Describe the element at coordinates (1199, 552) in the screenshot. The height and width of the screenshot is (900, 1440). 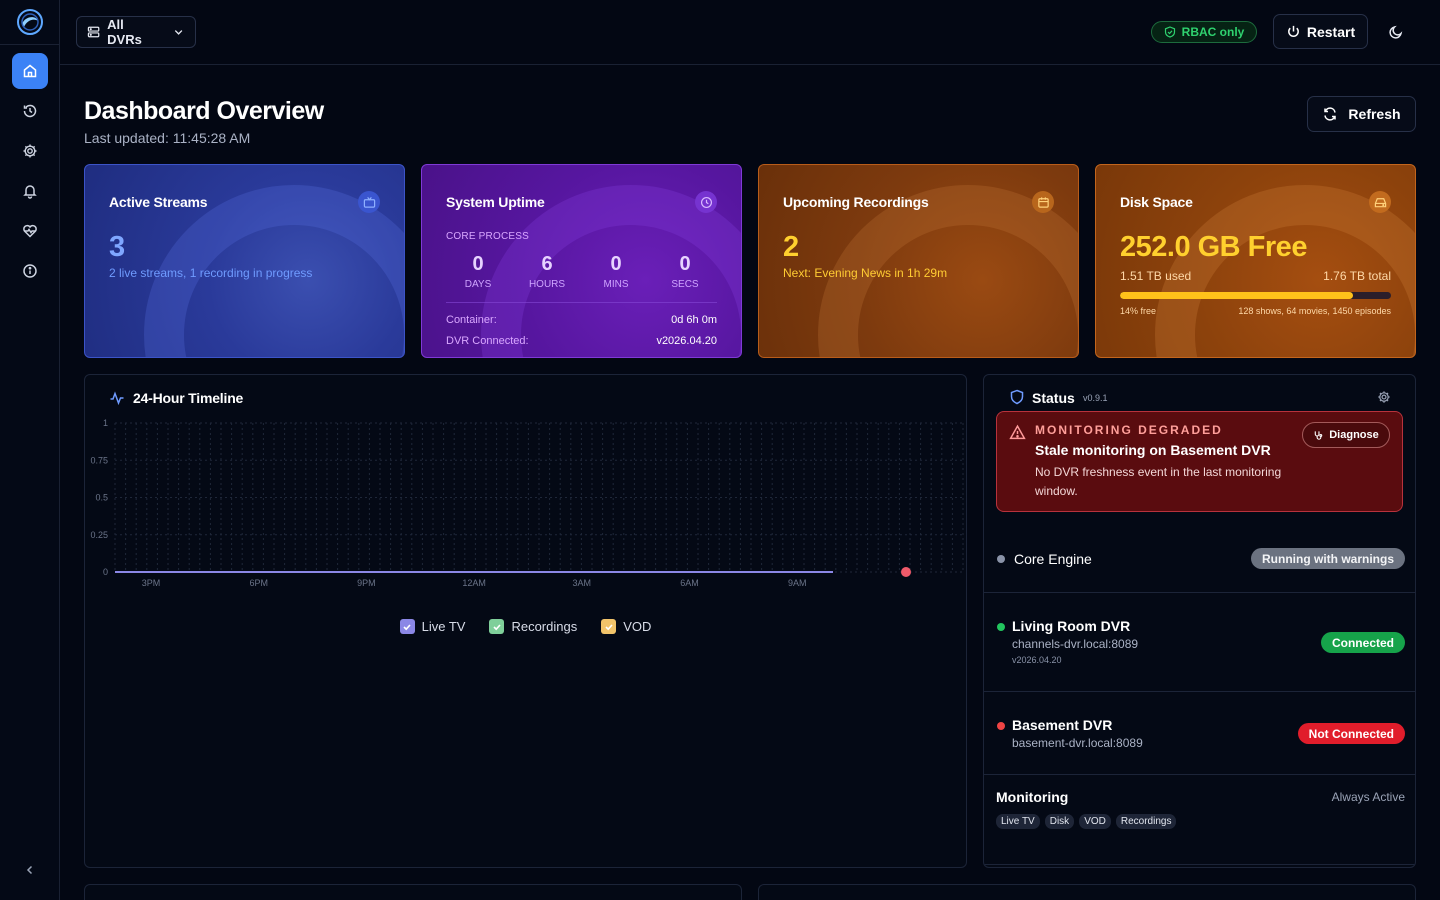
I see `core-engine-row: Core Engine Running with warnings` at that location.